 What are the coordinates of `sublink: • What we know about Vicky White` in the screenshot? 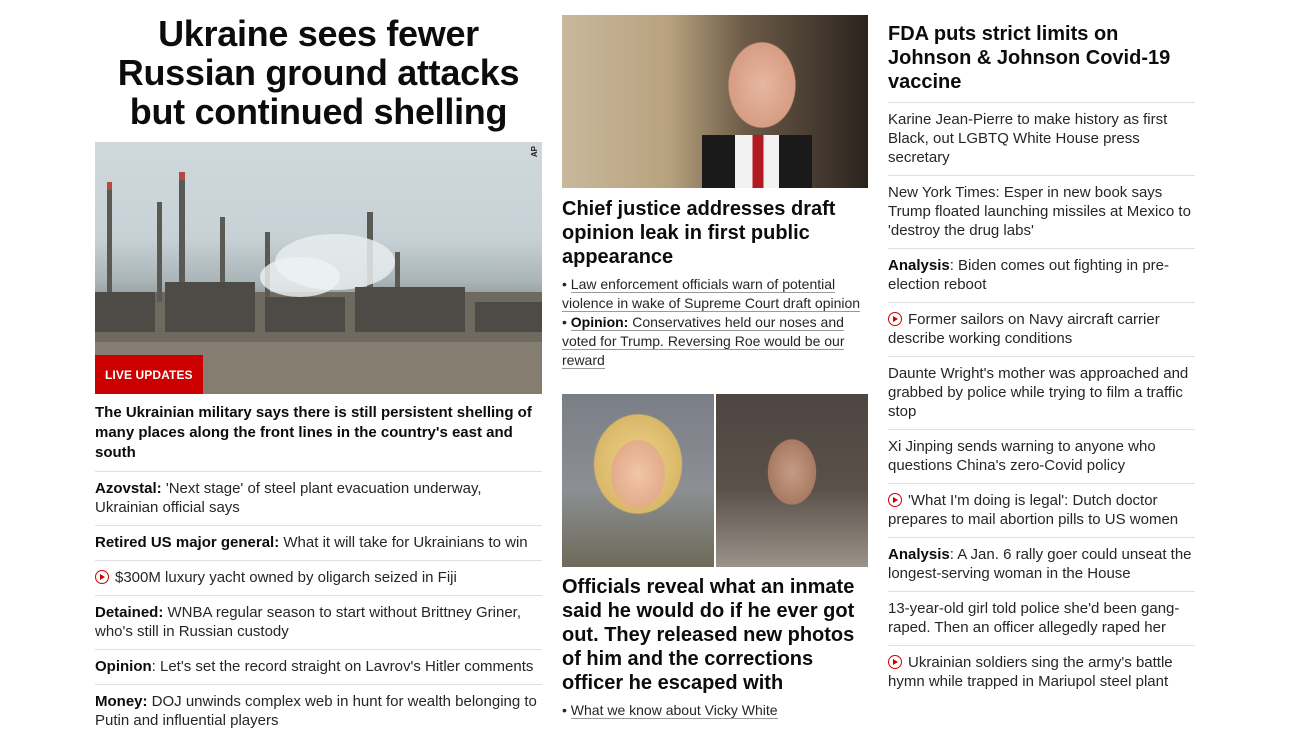 It's located at (715, 710).